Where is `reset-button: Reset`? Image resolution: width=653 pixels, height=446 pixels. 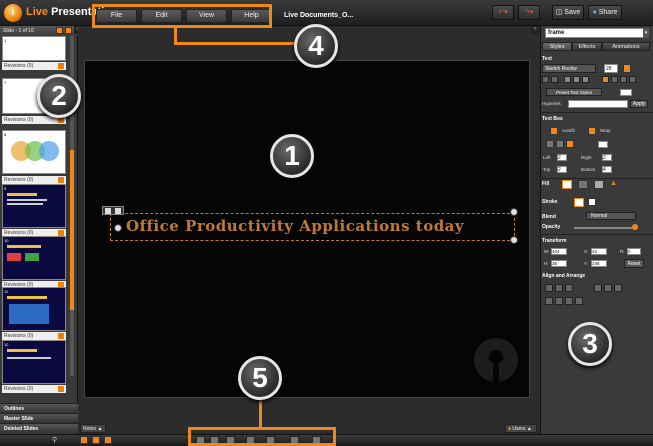
reset-button: Reset is located at coordinates (634, 263).